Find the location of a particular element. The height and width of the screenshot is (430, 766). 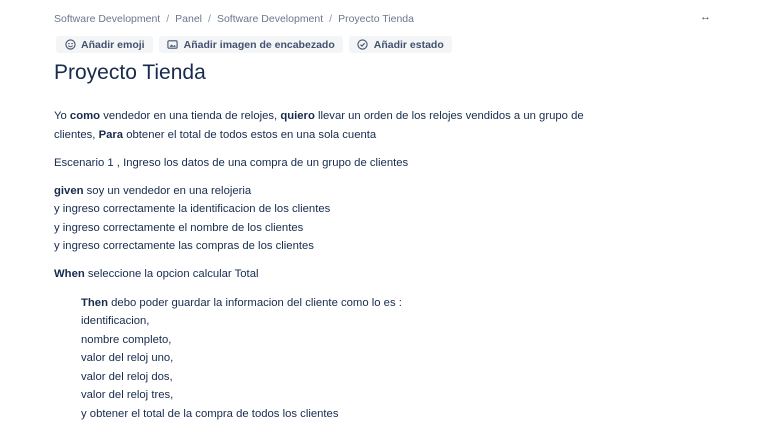

when-keyword: When is located at coordinates (69, 274).